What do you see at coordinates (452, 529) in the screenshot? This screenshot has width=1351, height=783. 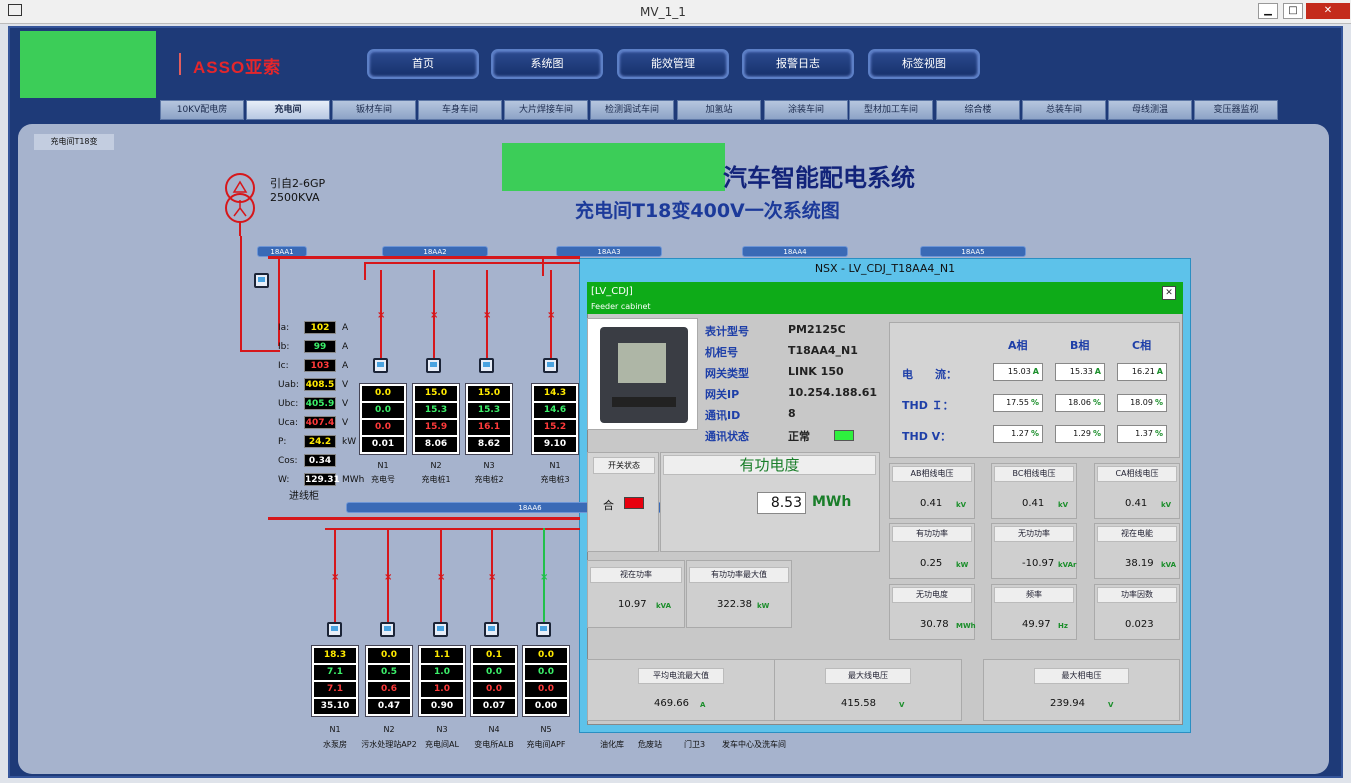 I see `lower-branch-h` at bounding box center [452, 529].